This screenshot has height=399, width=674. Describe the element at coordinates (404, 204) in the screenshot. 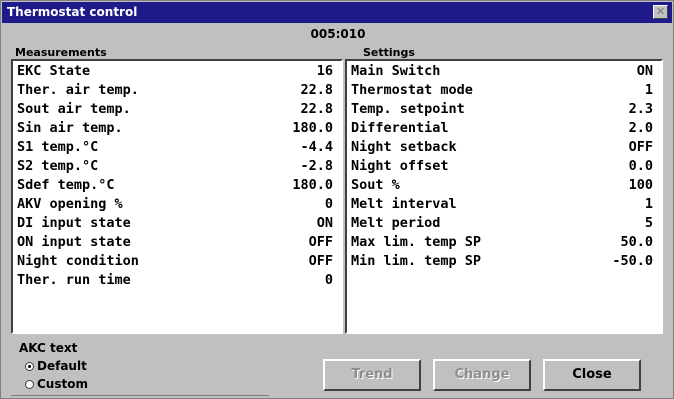

I see `setting-label: Melt interval` at that location.